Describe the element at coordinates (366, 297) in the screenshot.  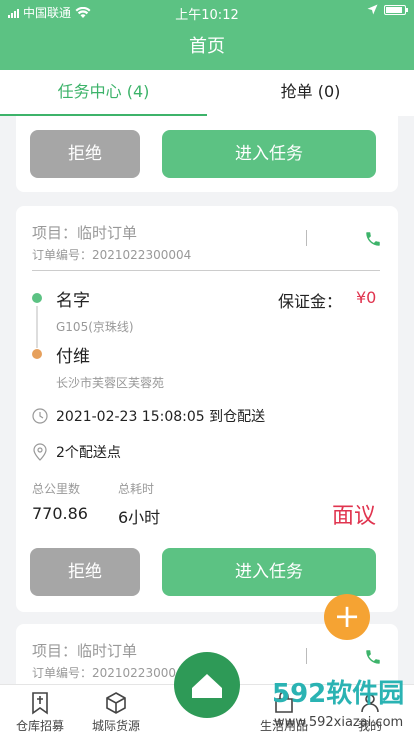
I see `deposit-value: ¥0` at that location.